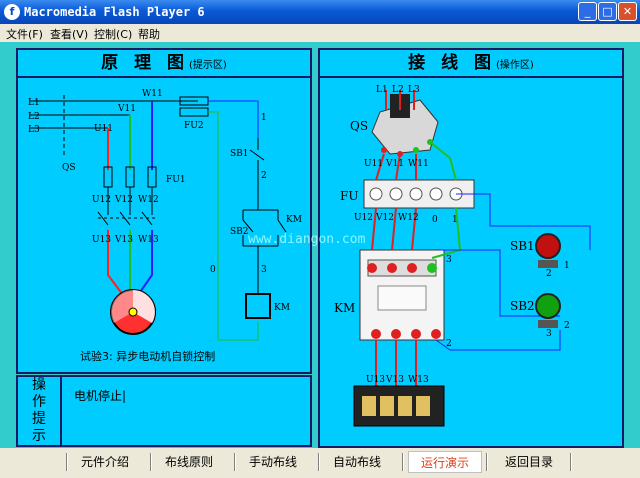 Image resolution: width=640 pixels, height=478 pixels. Describe the element at coordinates (213, 270) in the screenshot. I see `label-node-0: 0` at that location.